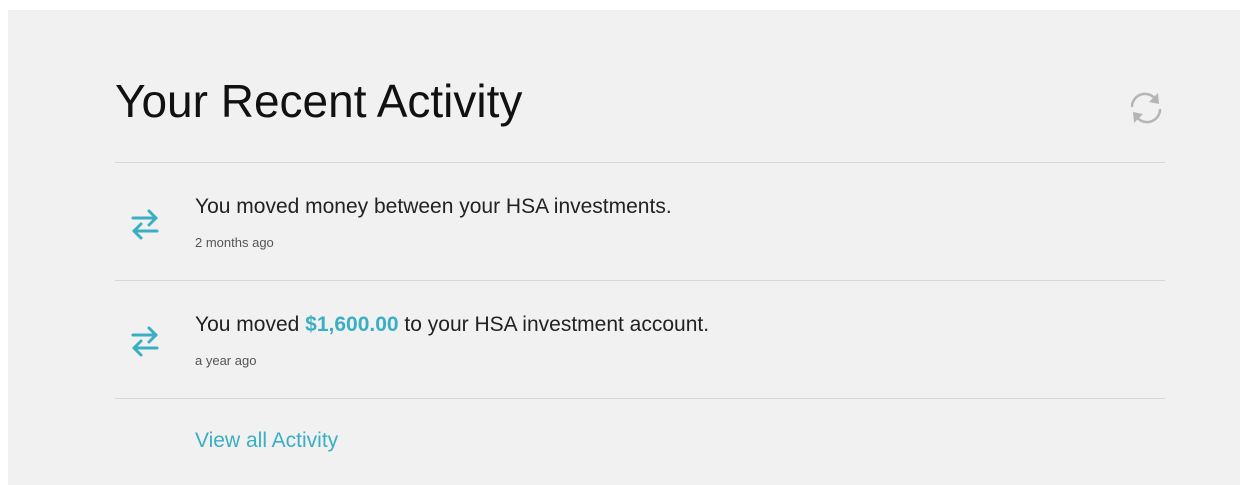 This screenshot has height=485, width=1250. Describe the element at coordinates (554, 324) in the screenshot. I see `activity-text-after: to your HSA investment account.` at that location.